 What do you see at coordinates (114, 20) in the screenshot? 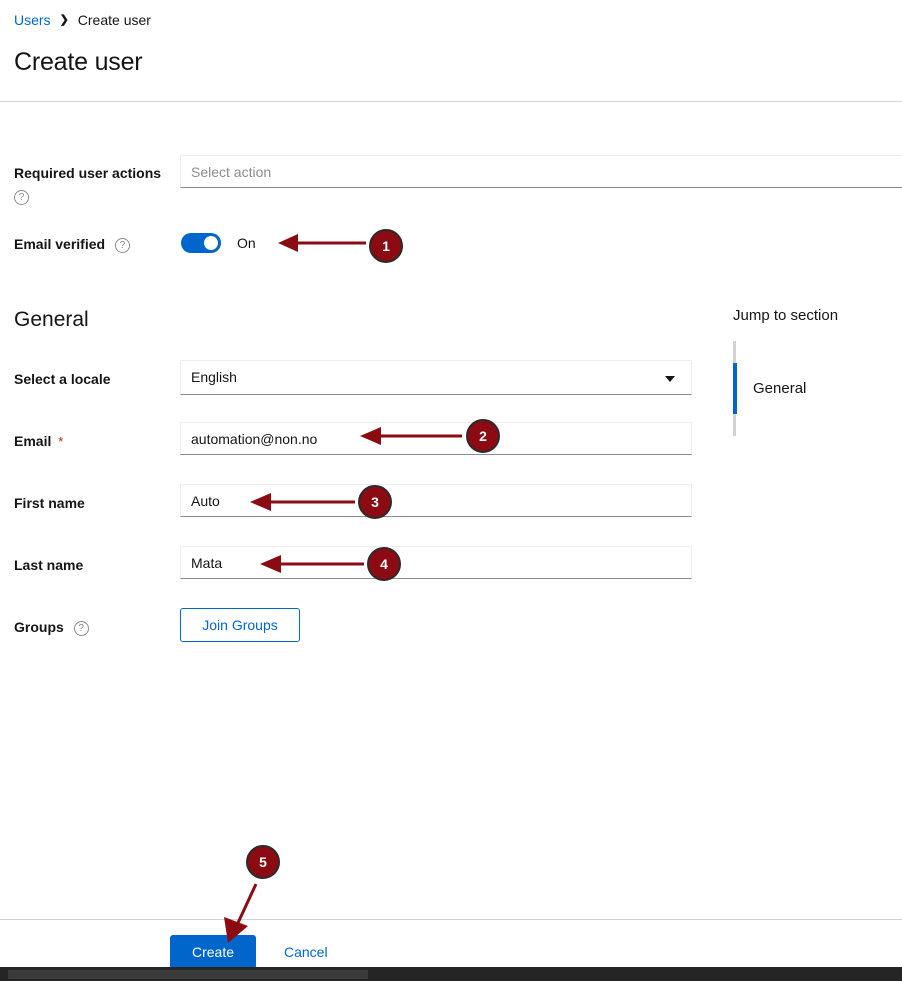
I see `breadcrumb-current: Create user` at bounding box center [114, 20].